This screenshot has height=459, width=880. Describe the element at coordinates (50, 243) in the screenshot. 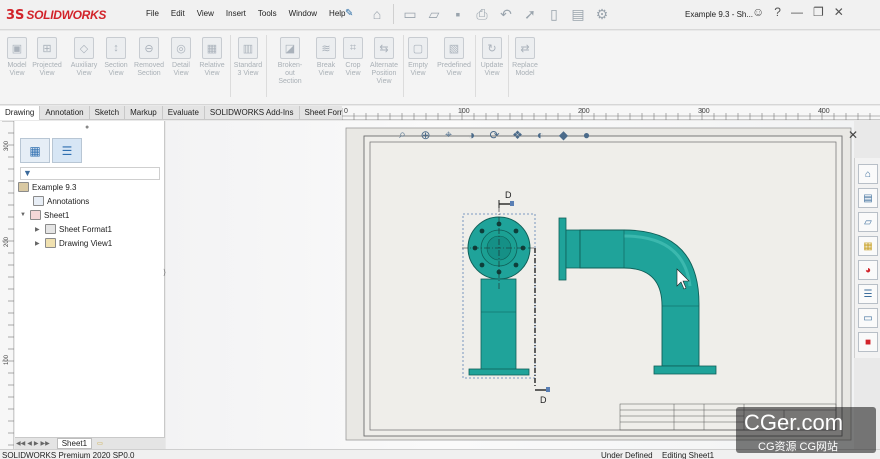

I see `drawing-view-icon` at that location.